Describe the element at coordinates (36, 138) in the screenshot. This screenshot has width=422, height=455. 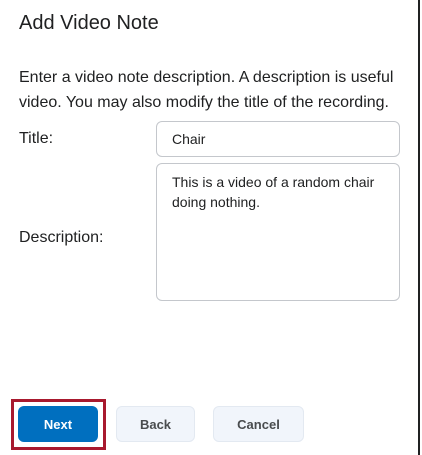
I see `title-label: Title:` at that location.